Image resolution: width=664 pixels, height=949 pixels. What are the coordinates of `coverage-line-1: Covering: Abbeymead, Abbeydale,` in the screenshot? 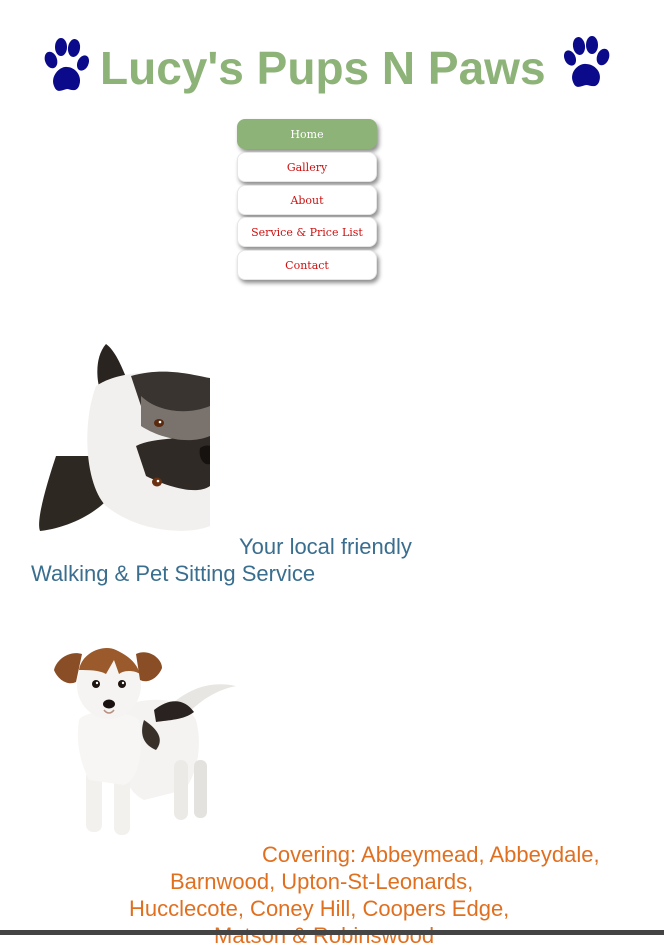 It's located at (431, 854).